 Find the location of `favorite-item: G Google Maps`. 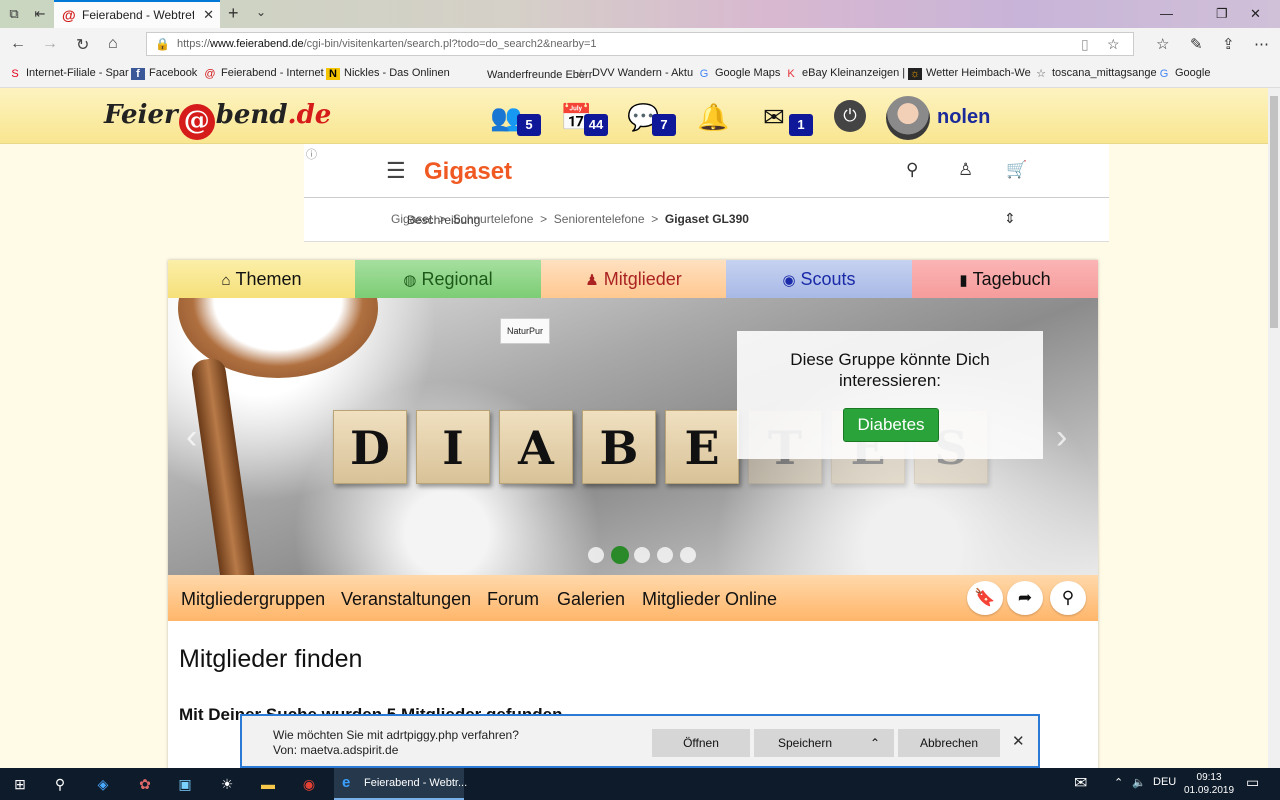

favorite-item: G Google Maps is located at coordinates (739, 73).